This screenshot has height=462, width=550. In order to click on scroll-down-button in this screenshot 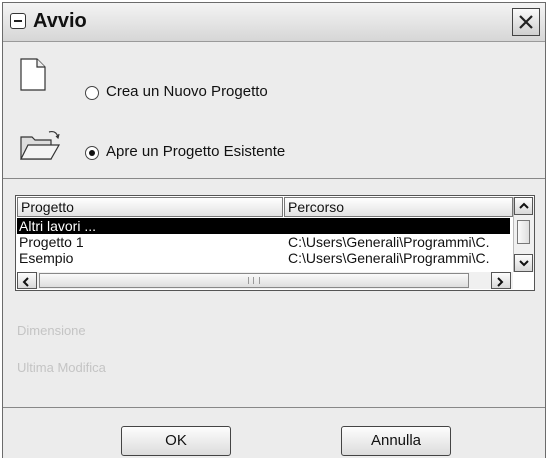, I will do `click(523, 263)`.